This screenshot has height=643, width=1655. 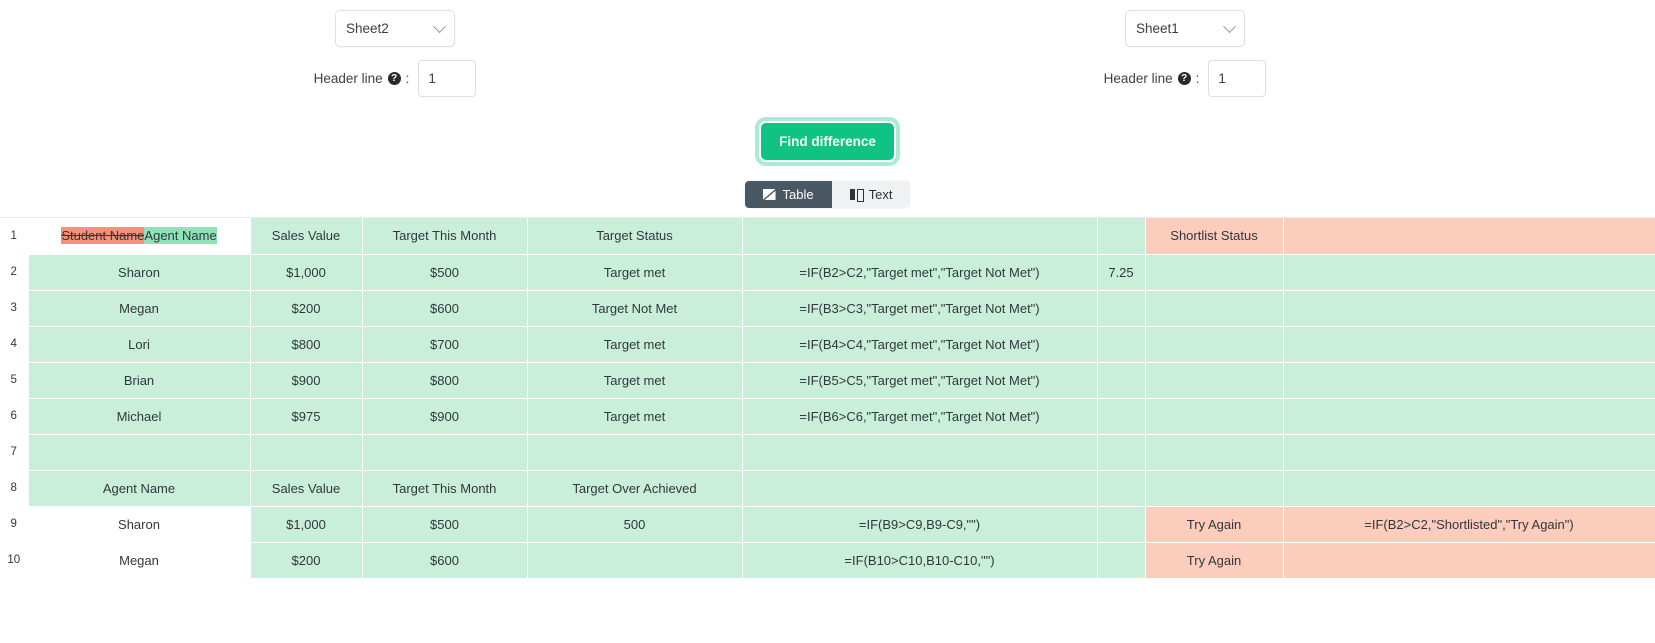 What do you see at coordinates (139, 344) in the screenshot?
I see `table-cell: Lori` at bounding box center [139, 344].